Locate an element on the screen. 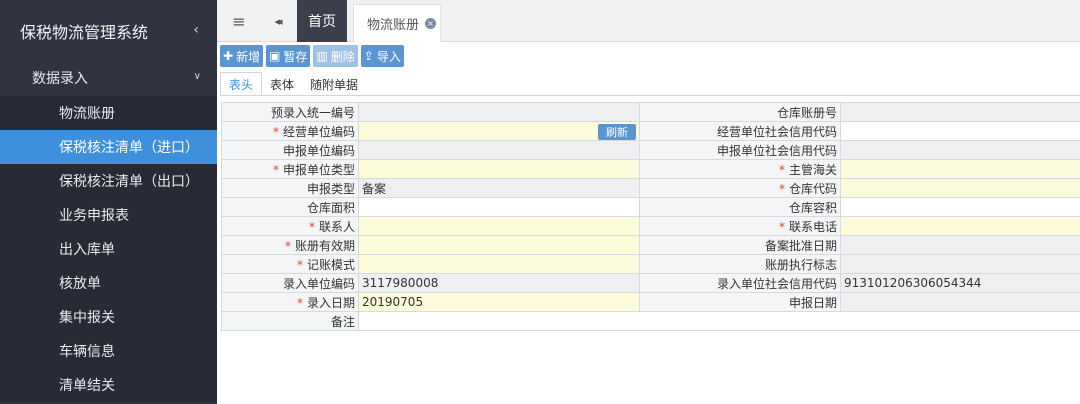 This screenshot has height=404, width=1080. sidebar-item-business-declaration: 业务申报表 is located at coordinates (108, 215).